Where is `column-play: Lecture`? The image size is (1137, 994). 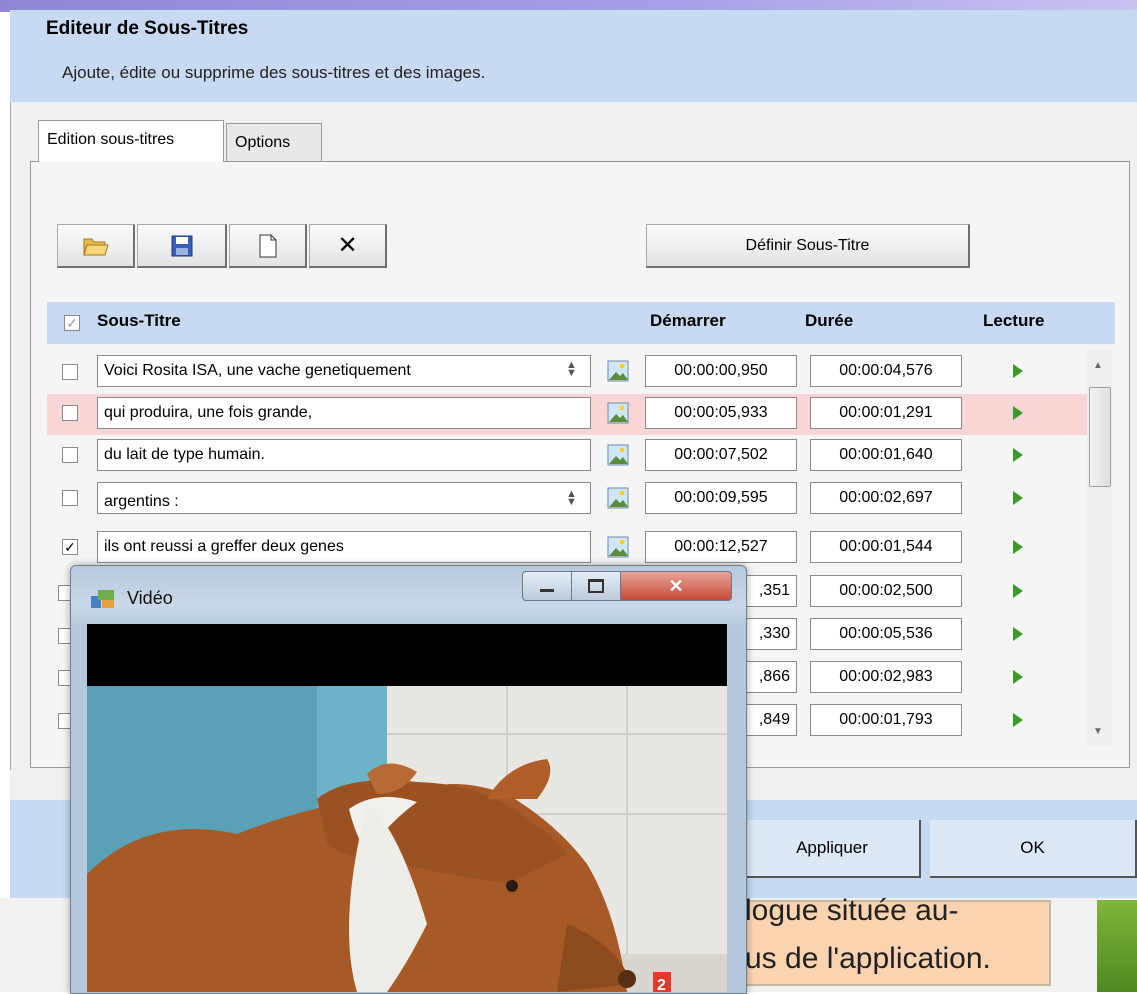
column-play: Lecture is located at coordinates (1014, 320).